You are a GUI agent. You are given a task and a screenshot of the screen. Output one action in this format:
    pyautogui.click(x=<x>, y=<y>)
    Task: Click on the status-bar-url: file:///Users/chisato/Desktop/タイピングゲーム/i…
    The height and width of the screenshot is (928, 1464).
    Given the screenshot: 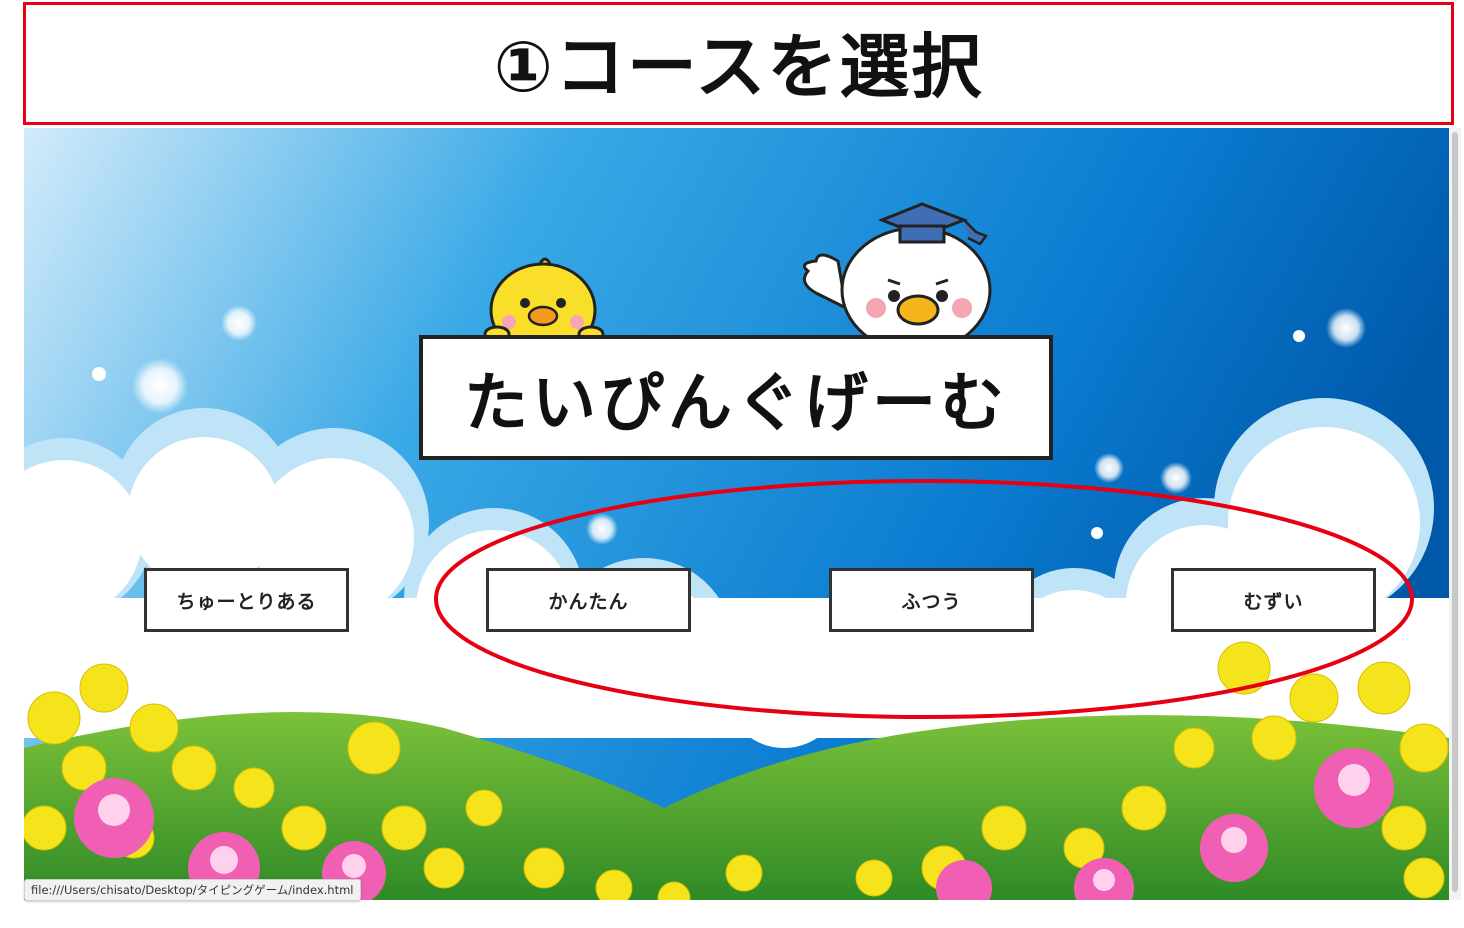 What is the action you would take?
    pyautogui.click(x=192, y=890)
    